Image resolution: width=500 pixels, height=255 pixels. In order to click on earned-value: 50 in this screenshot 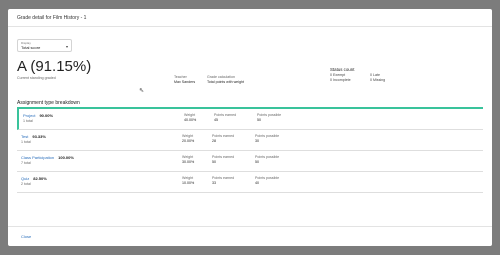, I will do `click(214, 162)`.